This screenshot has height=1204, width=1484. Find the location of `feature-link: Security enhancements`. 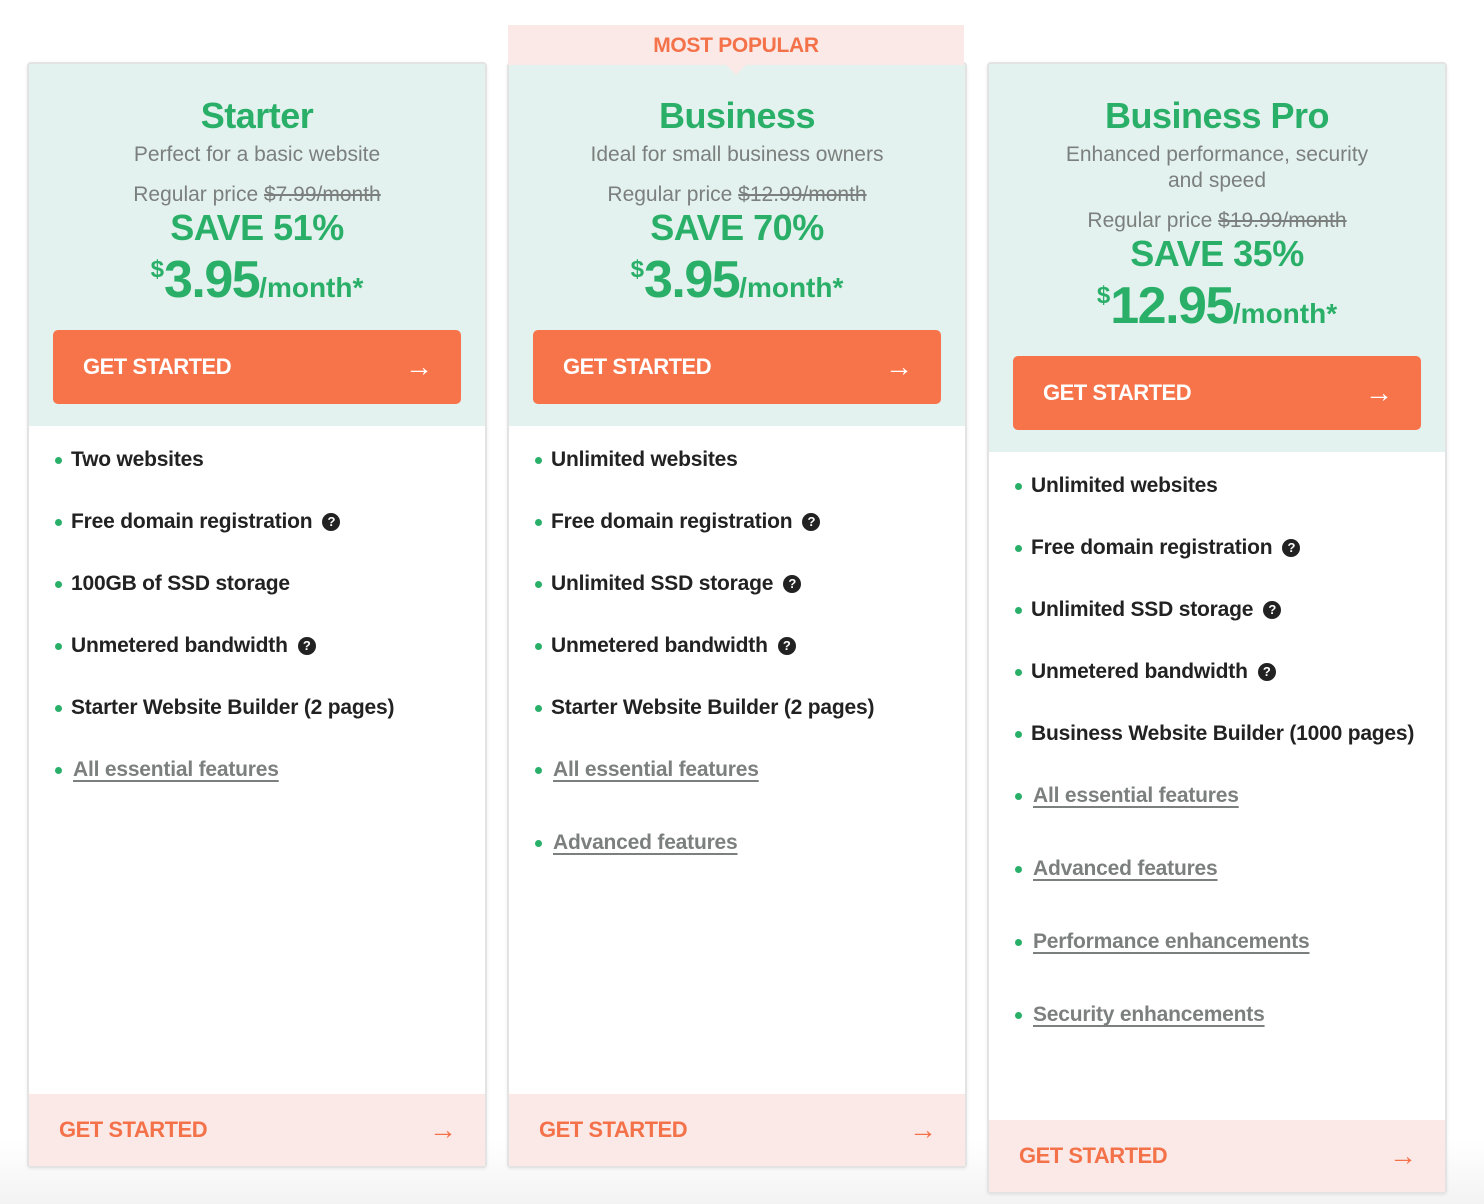

feature-link: Security enhancements is located at coordinates (1149, 1014).